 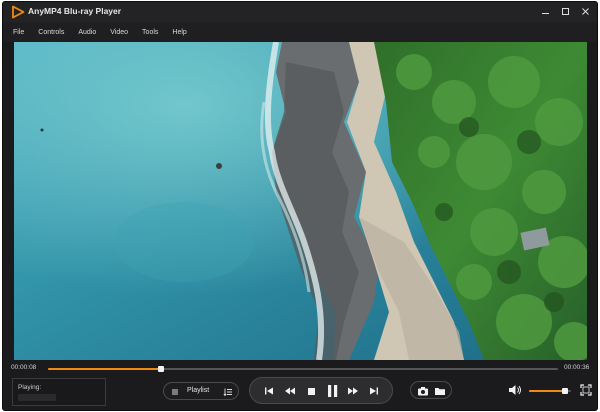 I want to click on stop-button, so click(x=311, y=391).